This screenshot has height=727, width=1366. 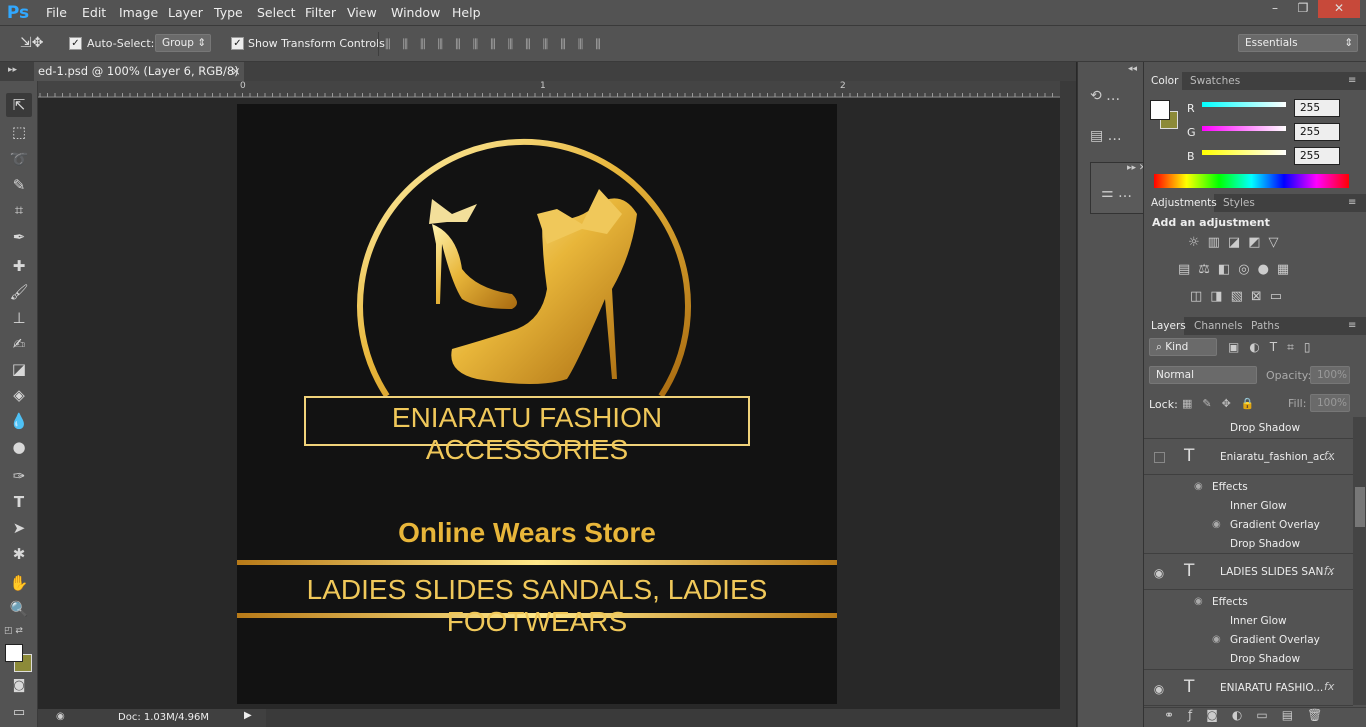 What do you see at coordinates (228, 12) in the screenshot?
I see `menu-type: Type` at bounding box center [228, 12].